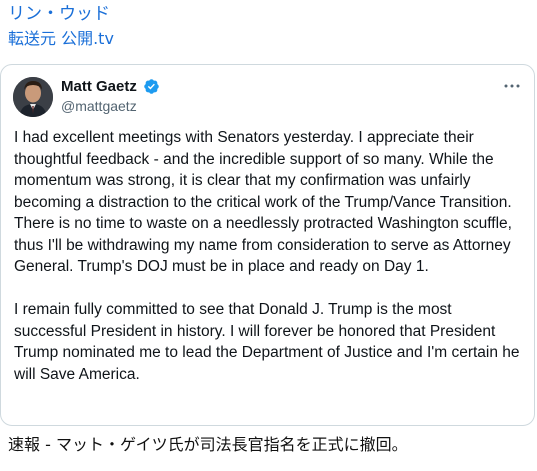 Image resolution: width=537 pixels, height=471 pixels. What do you see at coordinates (151, 86) in the screenshot?
I see `verified-badge-icon` at bounding box center [151, 86].